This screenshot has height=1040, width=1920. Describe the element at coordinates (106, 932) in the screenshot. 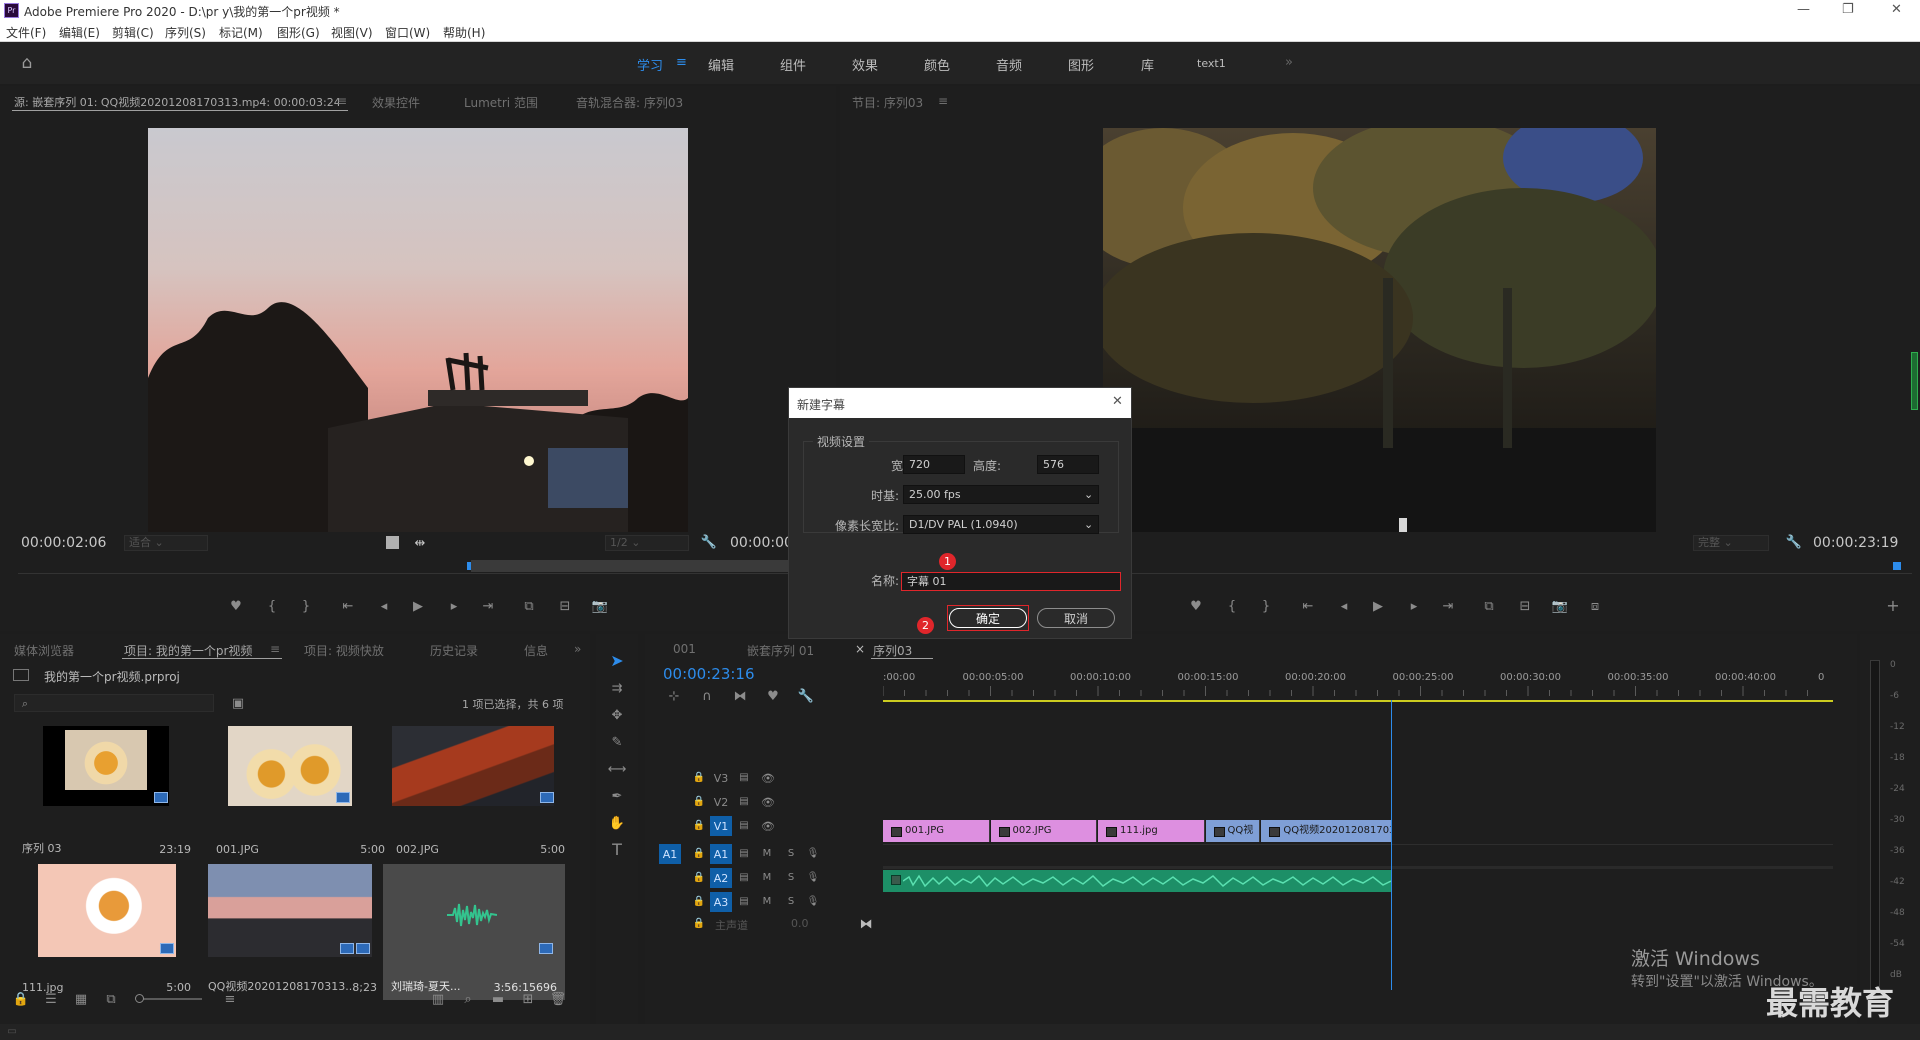

I see `project-item-111-jpg: 111.jpg 5:00` at that location.